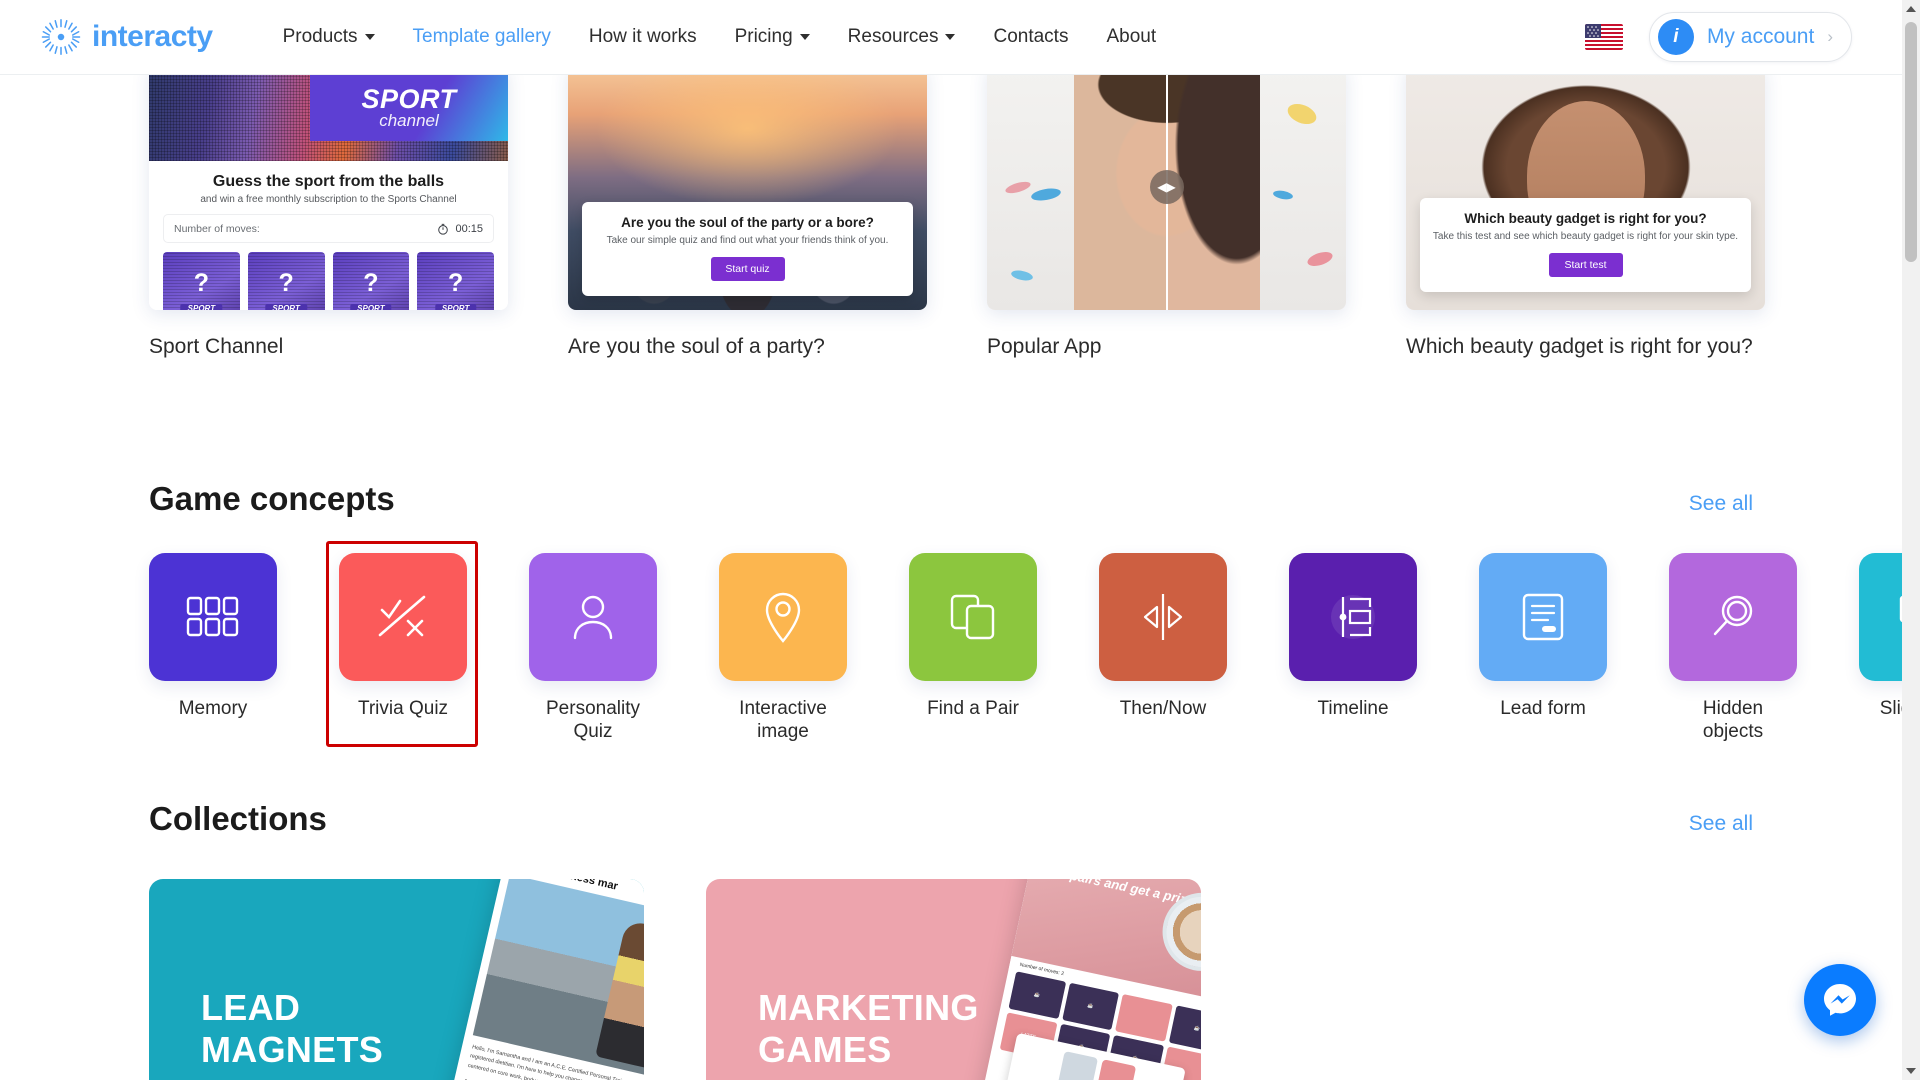 The height and width of the screenshot is (1080, 1920). I want to click on template-card: ◀▶ Popular App, so click(1166, 212).